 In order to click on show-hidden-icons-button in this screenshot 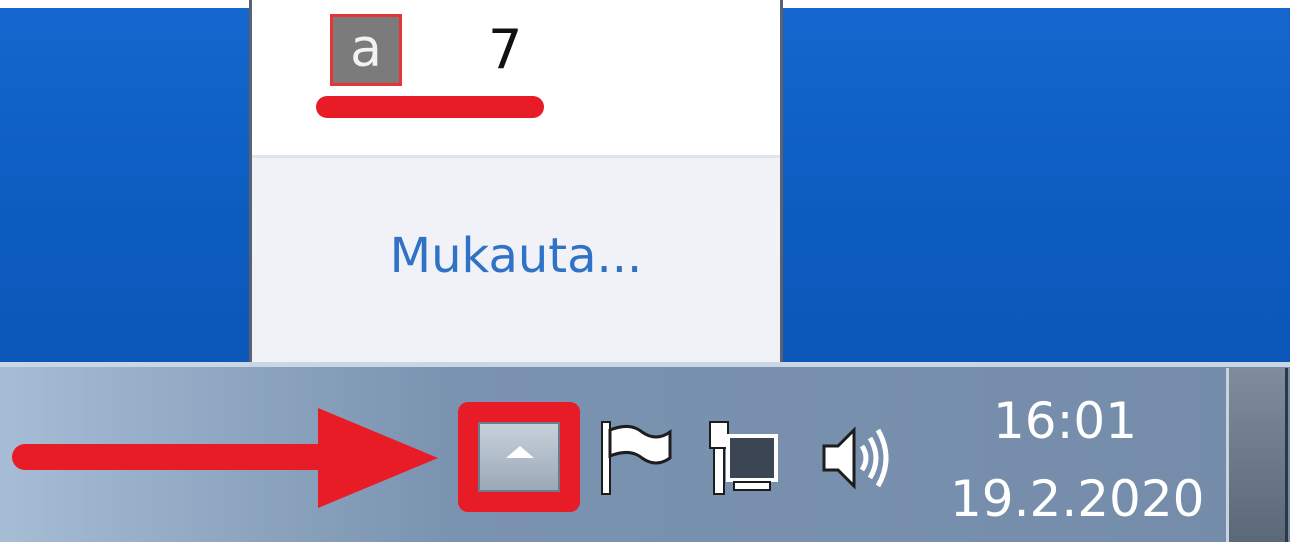, I will do `click(519, 457)`.